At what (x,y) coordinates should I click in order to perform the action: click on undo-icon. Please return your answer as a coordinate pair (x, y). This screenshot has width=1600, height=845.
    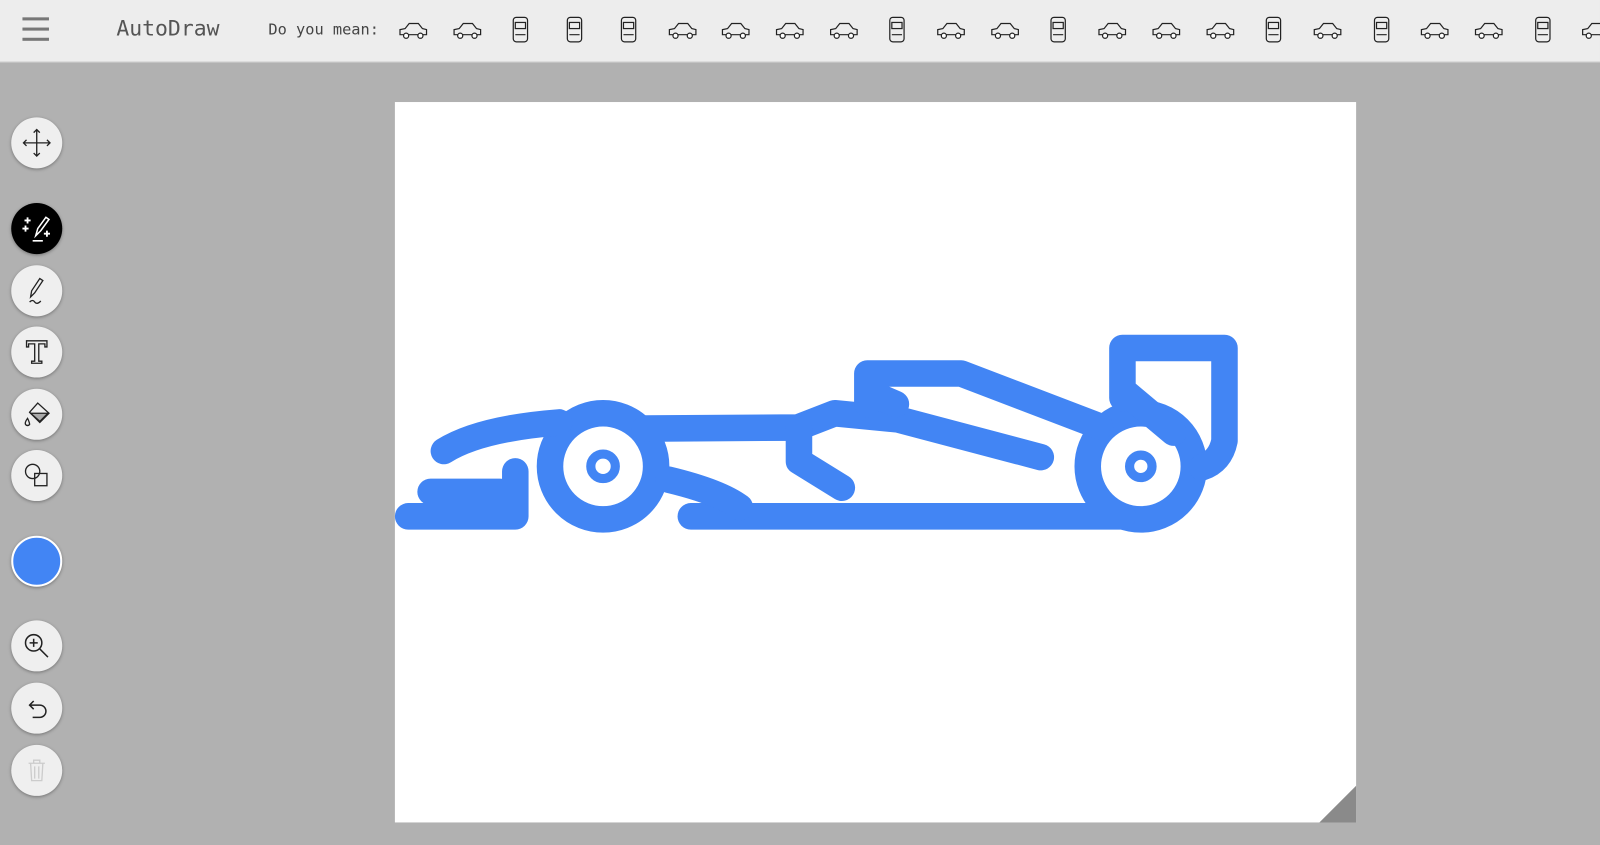
    Looking at the image, I should click on (37, 709).